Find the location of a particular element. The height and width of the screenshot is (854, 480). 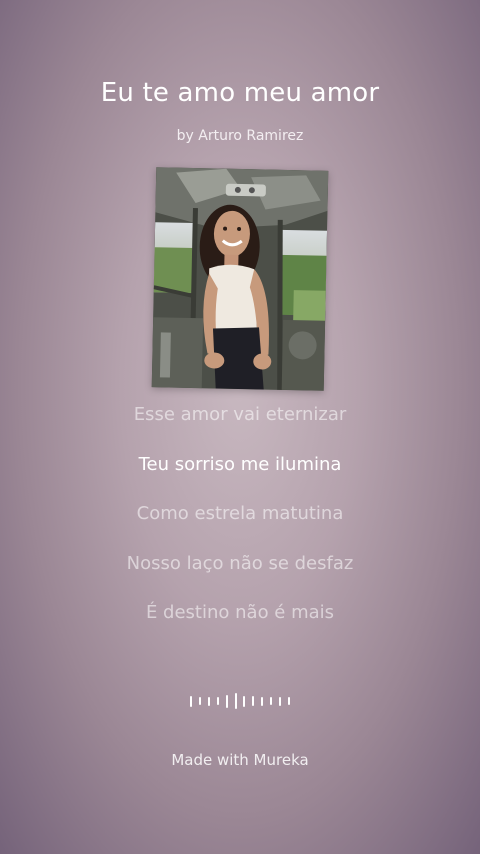

made-with-credit: Made with Mureka is located at coordinates (240, 760).